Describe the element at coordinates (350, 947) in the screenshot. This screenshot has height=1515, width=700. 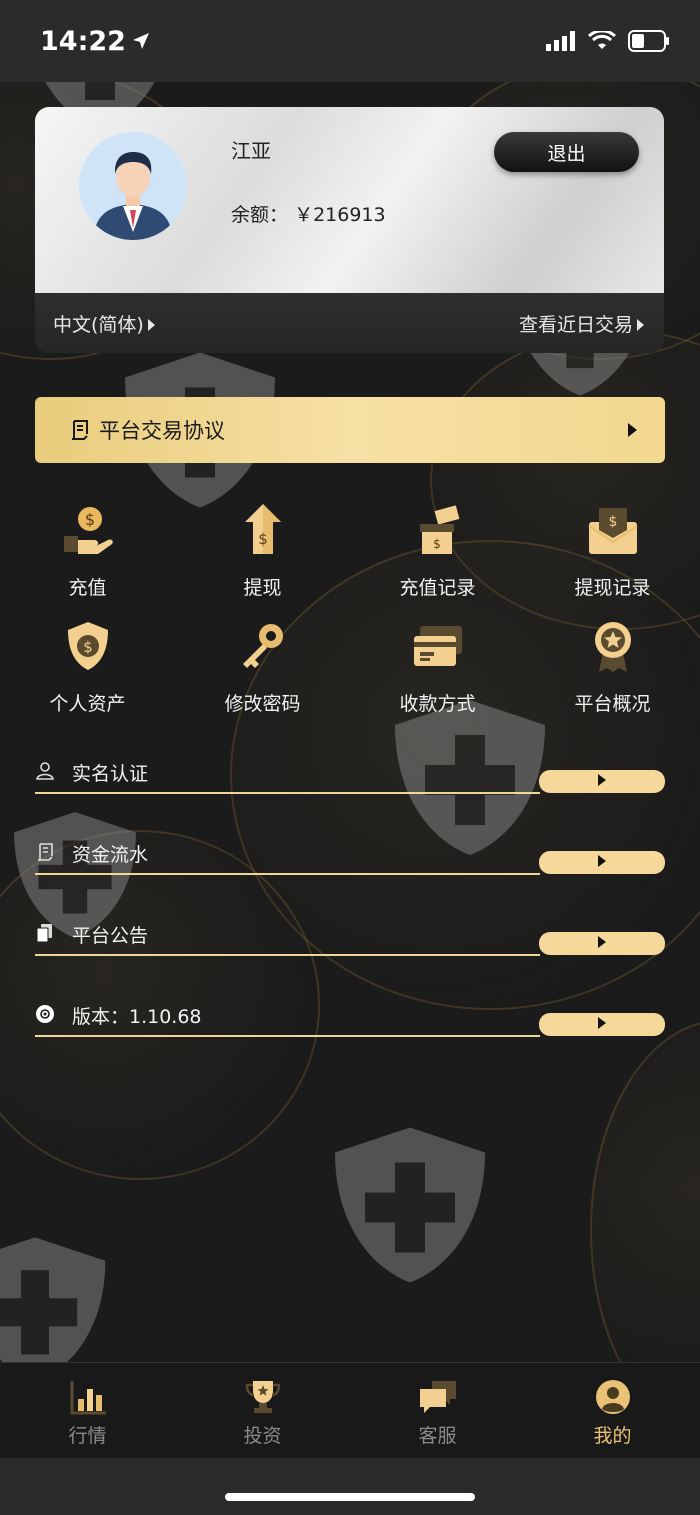
I see `list-item-announcement: 平台公告` at that location.